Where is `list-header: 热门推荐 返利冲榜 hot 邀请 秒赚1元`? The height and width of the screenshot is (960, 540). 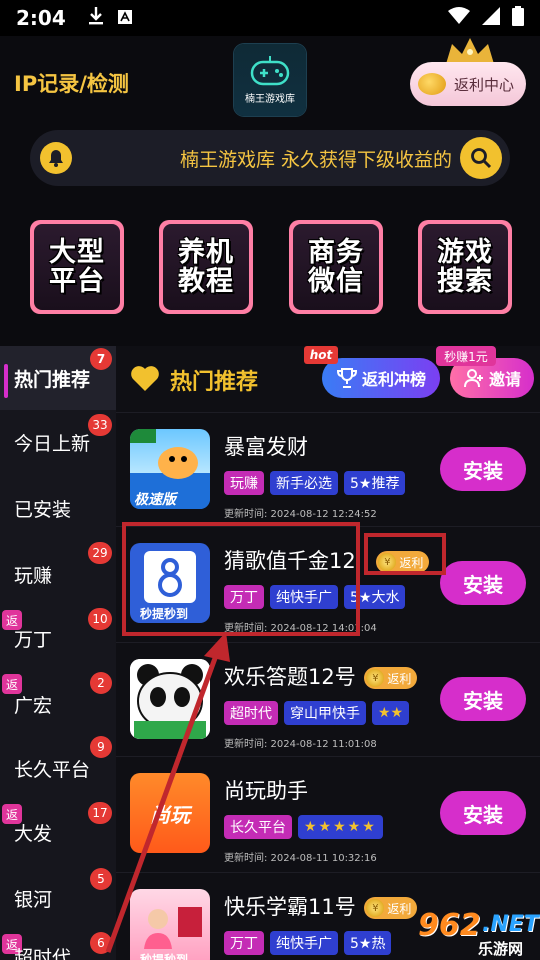
list-header: 热门推荐 返利冲榜 hot 邀请 秒赚1元 is located at coordinates (328, 378).